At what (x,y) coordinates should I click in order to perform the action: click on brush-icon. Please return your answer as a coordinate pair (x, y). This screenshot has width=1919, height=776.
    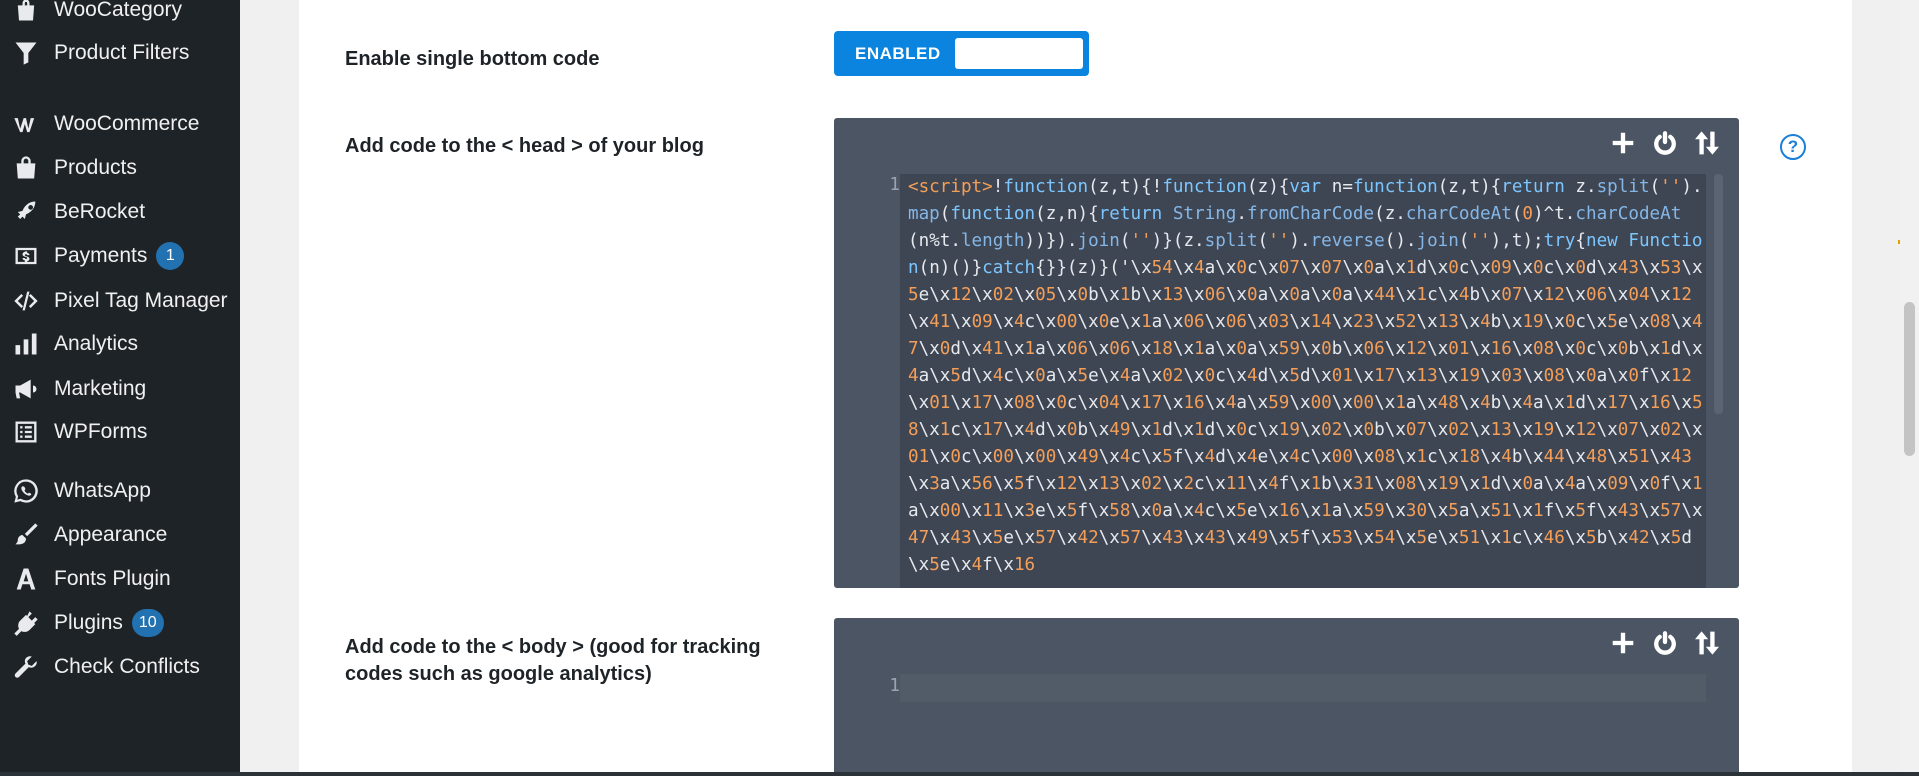
    Looking at the image, I should click on (26, 535).